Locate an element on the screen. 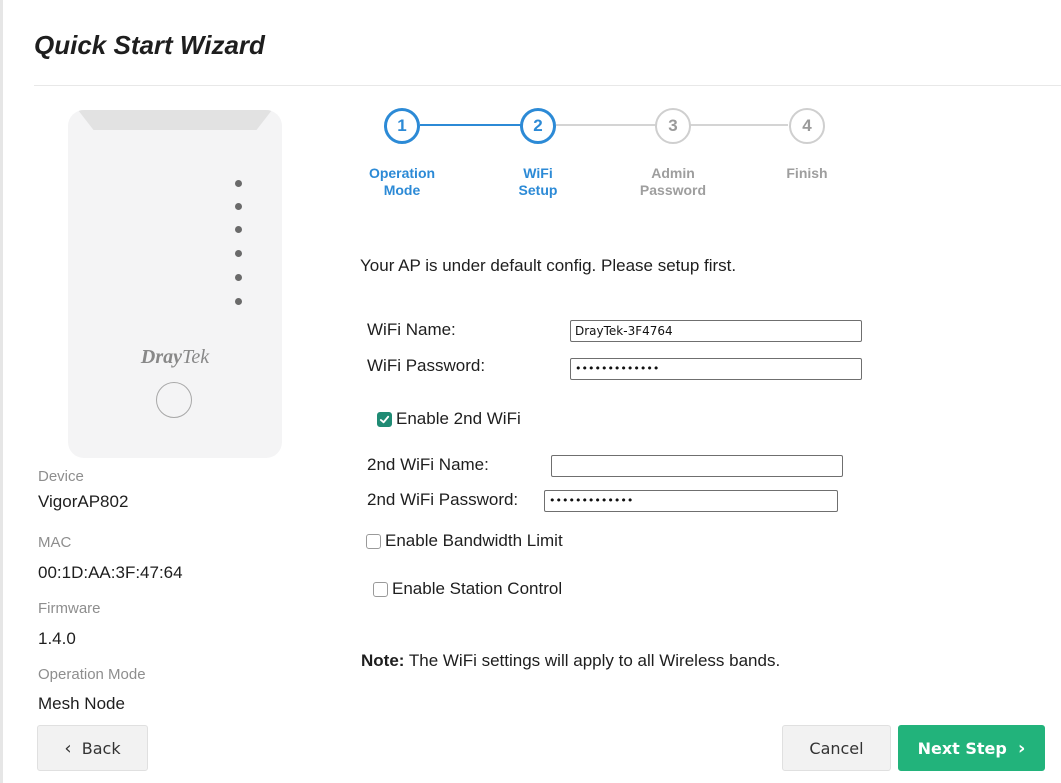 This screenshot has height=783, width=1061. left-border is located at coordinates (1, 391).